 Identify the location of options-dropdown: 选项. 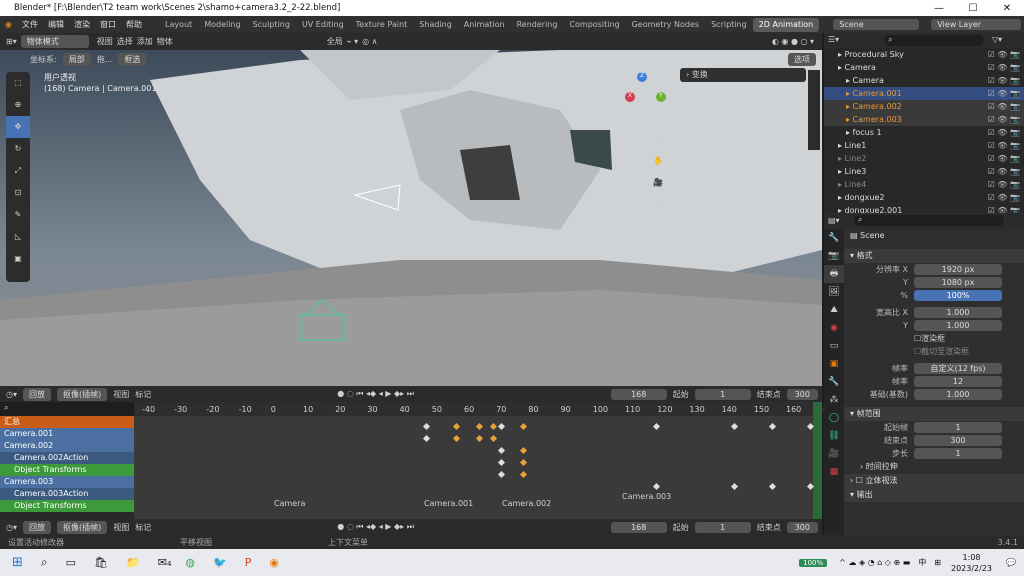
(802, 59).